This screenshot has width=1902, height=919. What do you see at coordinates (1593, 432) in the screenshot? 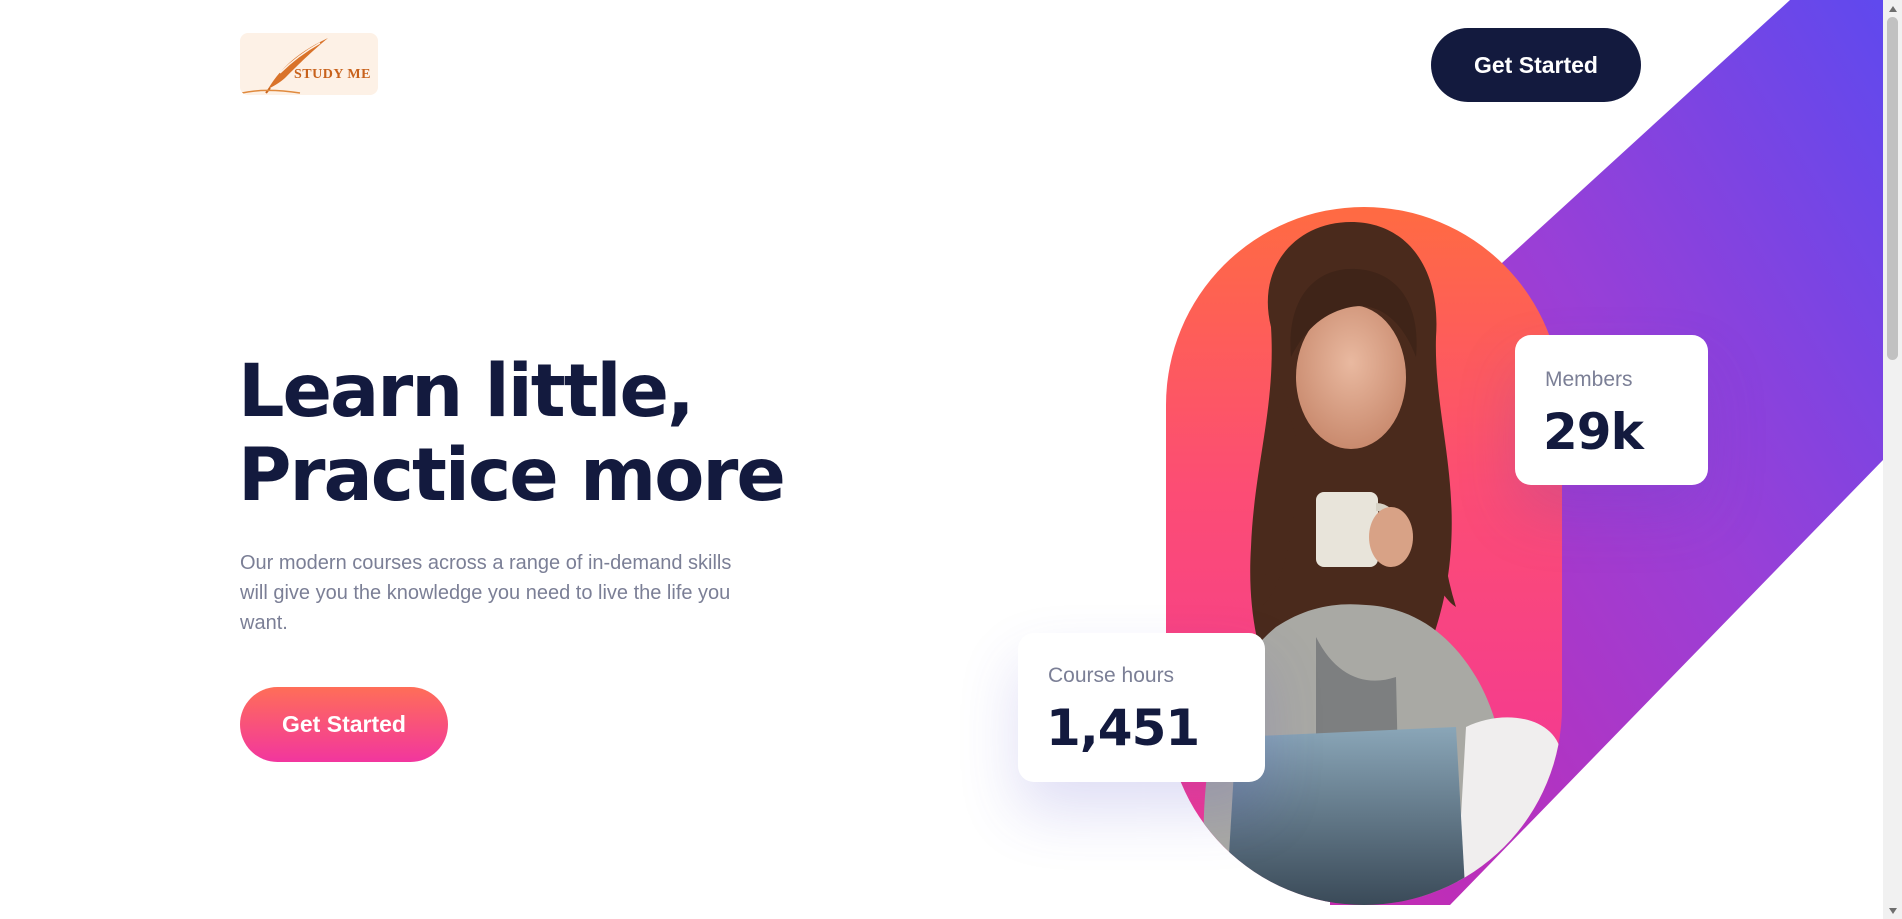
I see `members-value: 29k` at bounding box center [1593, 432].